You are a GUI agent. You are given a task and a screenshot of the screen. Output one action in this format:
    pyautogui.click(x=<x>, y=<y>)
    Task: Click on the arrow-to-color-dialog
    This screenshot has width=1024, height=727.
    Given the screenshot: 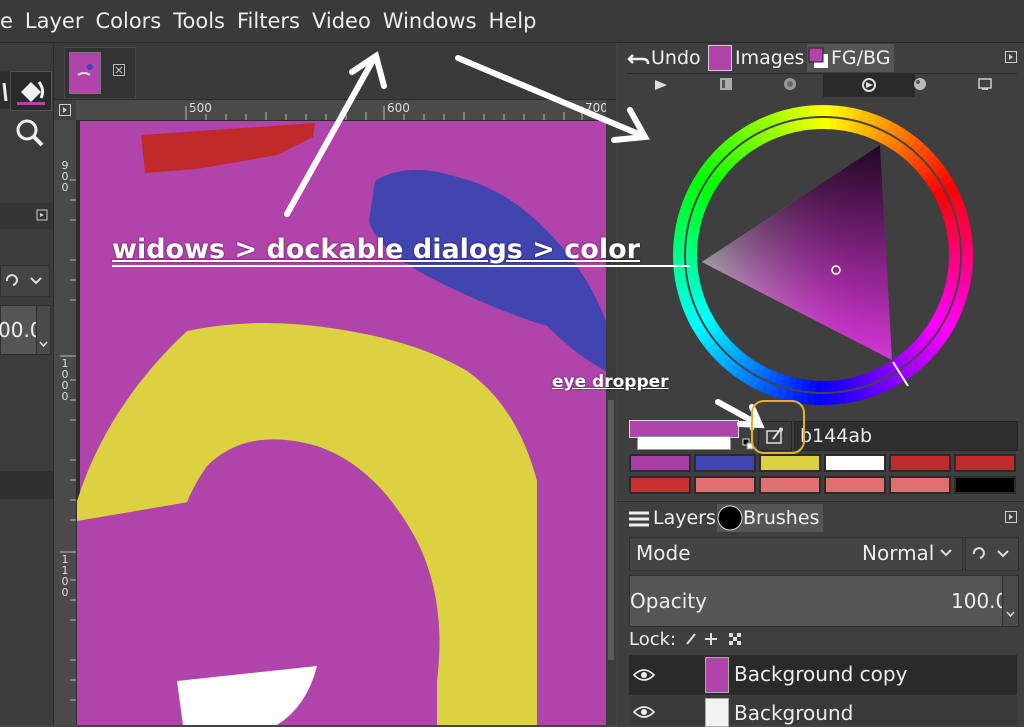 What is the action you would take?
    pyautogui.click(x=549, y=96)
    